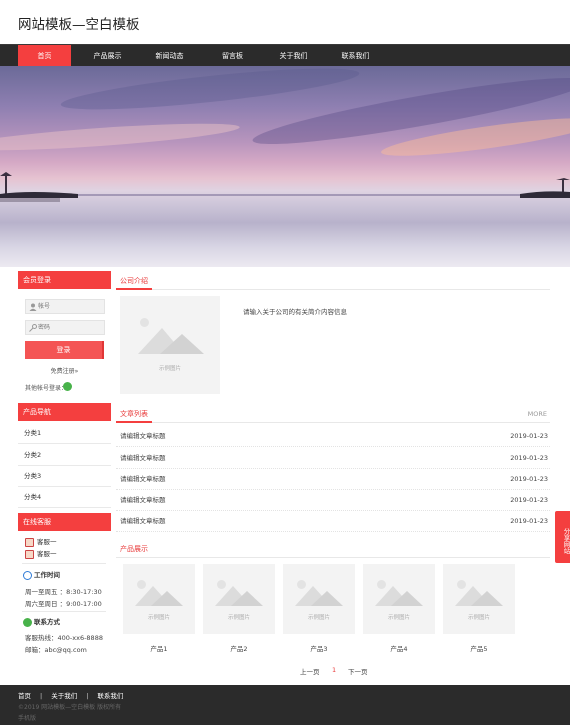 The height and width of the screenshot is (725, 570). What do you see at coordinates (70, 306) in the screenshot?
I see `username-input` at bounding box center [70, 306].